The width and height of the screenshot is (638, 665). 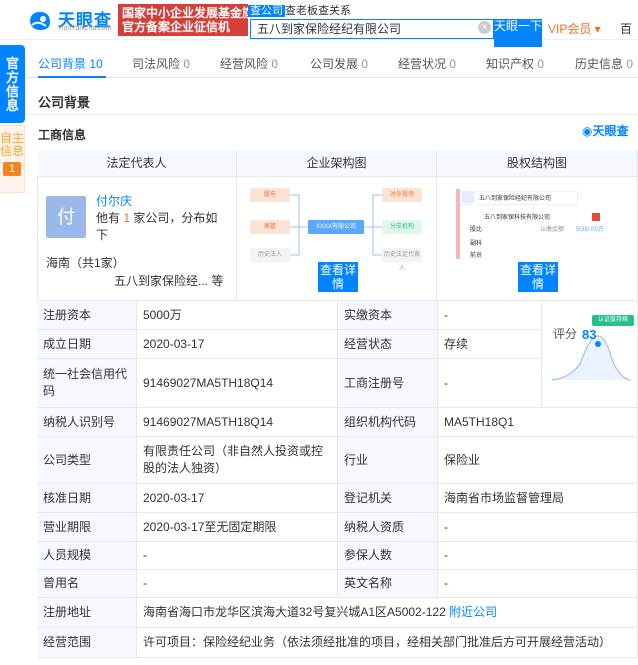 I want to click on active-tab-underline, so click(x=72, y=77).